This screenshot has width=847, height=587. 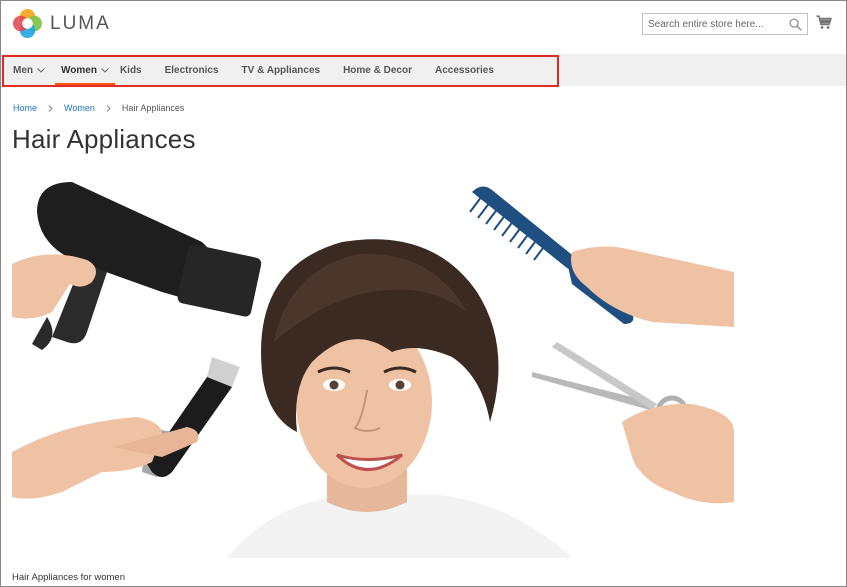 I want to click on category-description: Hair Appliances for women, so click(x=68, y=577).